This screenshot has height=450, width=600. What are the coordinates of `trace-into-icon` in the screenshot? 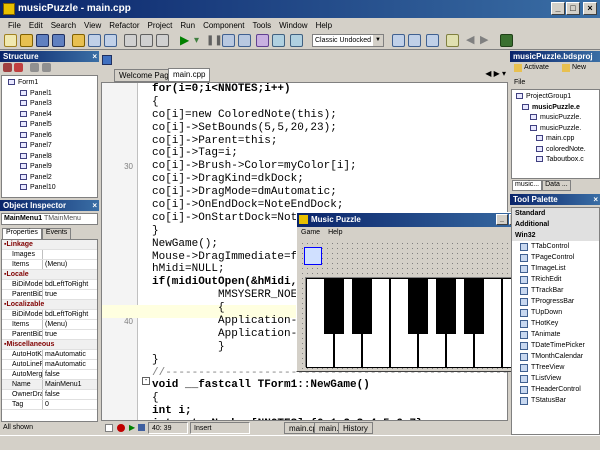 It's located at (244, 40).